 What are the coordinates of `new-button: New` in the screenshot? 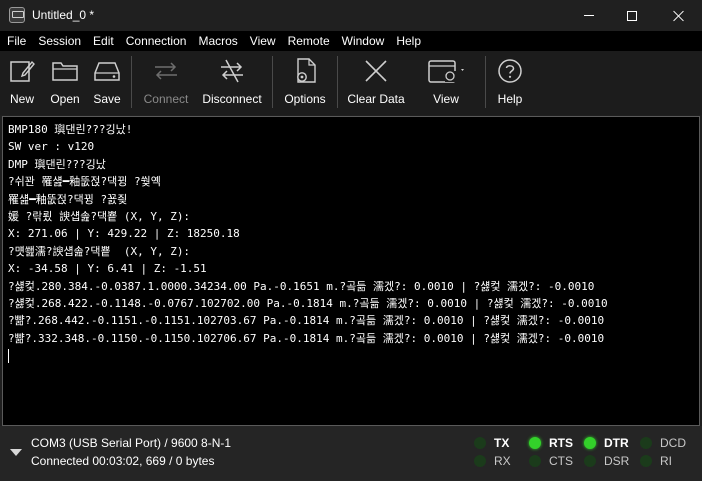 It's located at (22, 83).